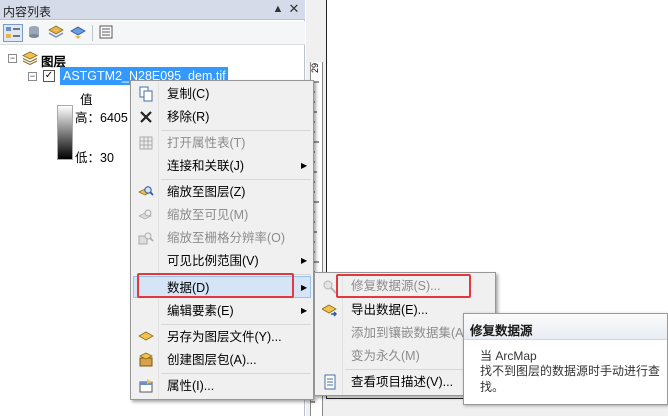 Image resolution: width=668 pixels, height=416 pixels. Describe the element at coordinates (501, 331) in the screenshot. I see `tooltip-title: 修复数据源` at that location.